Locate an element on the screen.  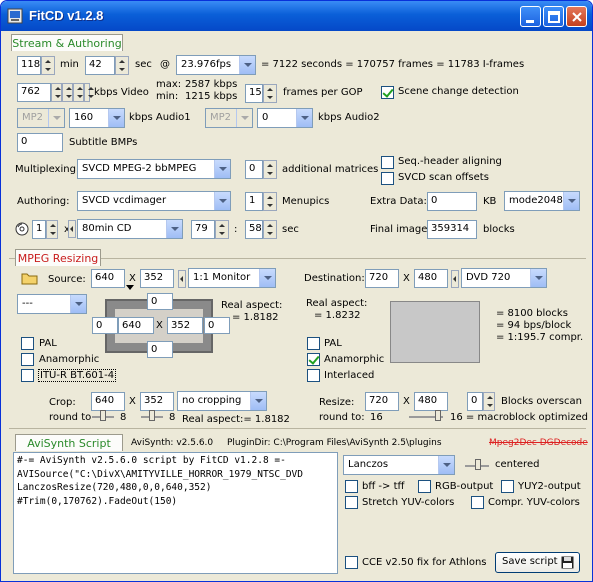
video-spinner-a is located at coordinates (56, 92).